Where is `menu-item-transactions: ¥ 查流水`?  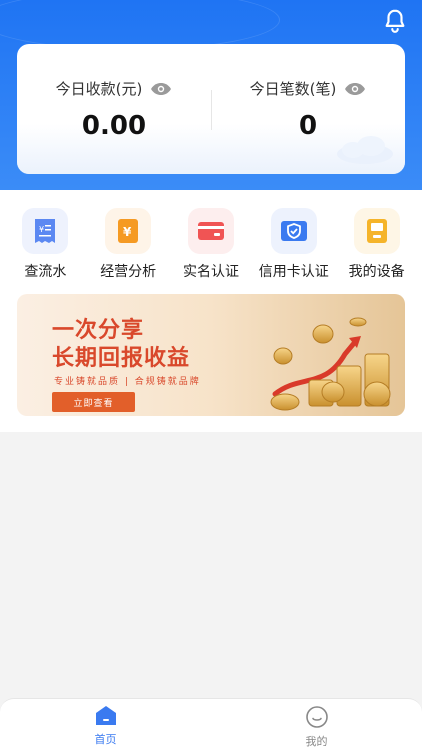
menu-item-transactions: ¥ 查流水 is located at coordinates (45, 244).